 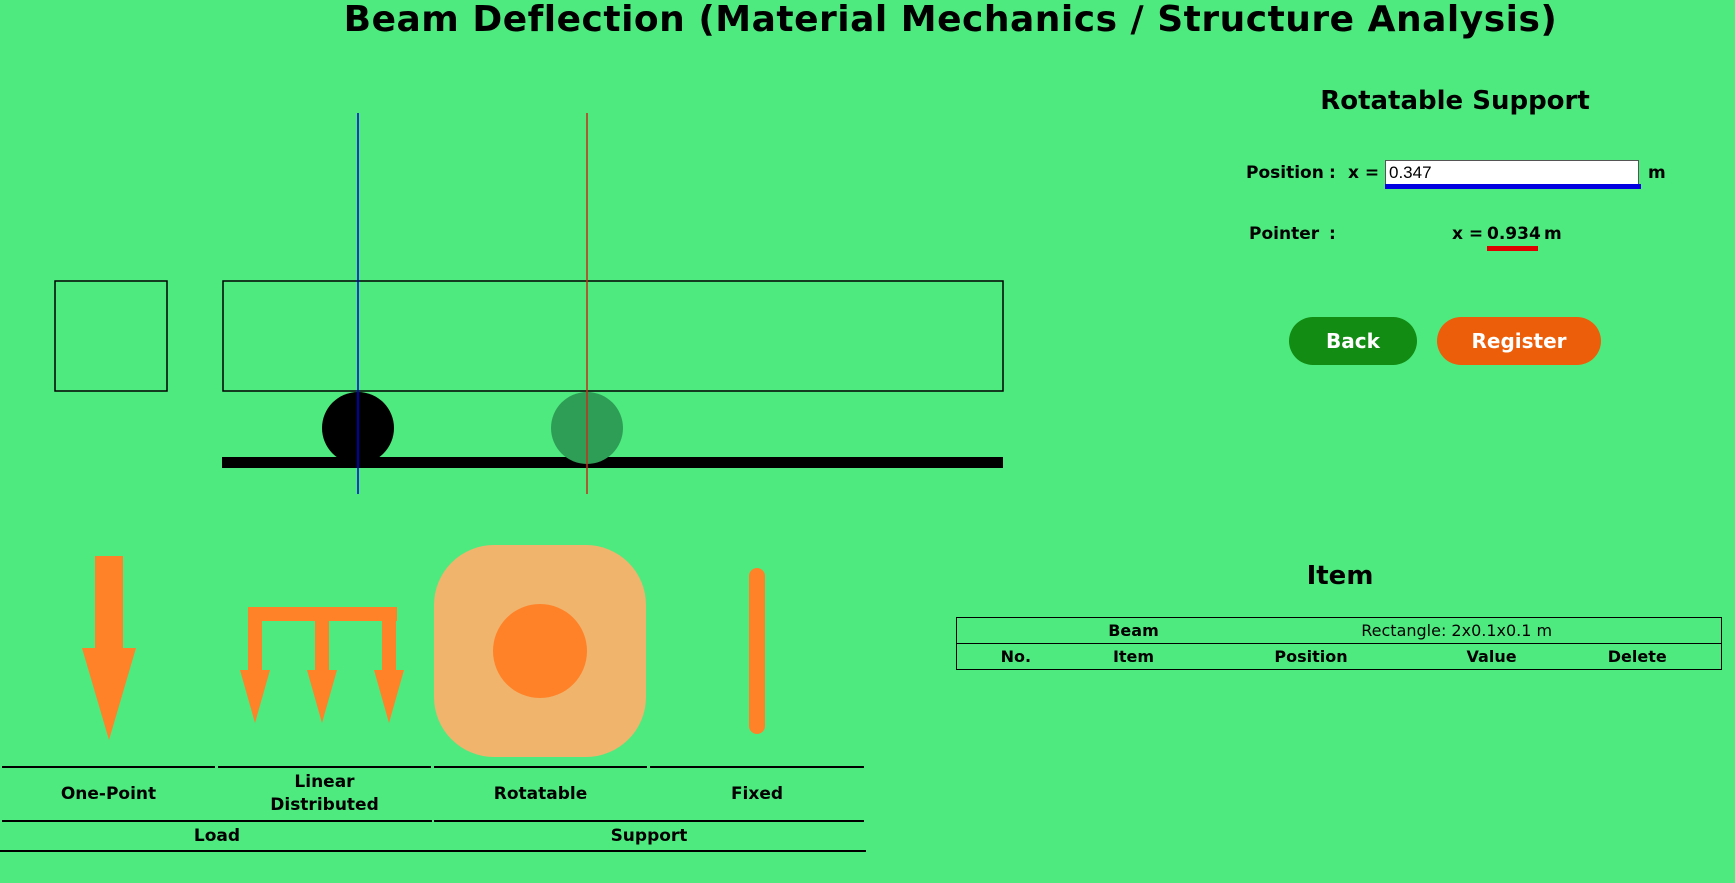 What do you see at coordinates (1514, 234) in the screenshot?
I see `pointer-value: 0.934` at bounding box center [1514, 234].